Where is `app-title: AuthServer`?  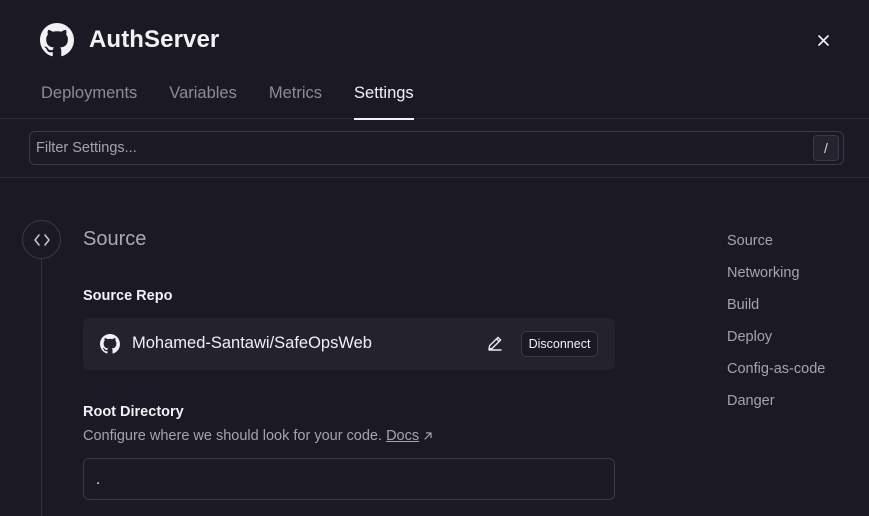
app-title: AuthServer is located at coordinates (154, 39).